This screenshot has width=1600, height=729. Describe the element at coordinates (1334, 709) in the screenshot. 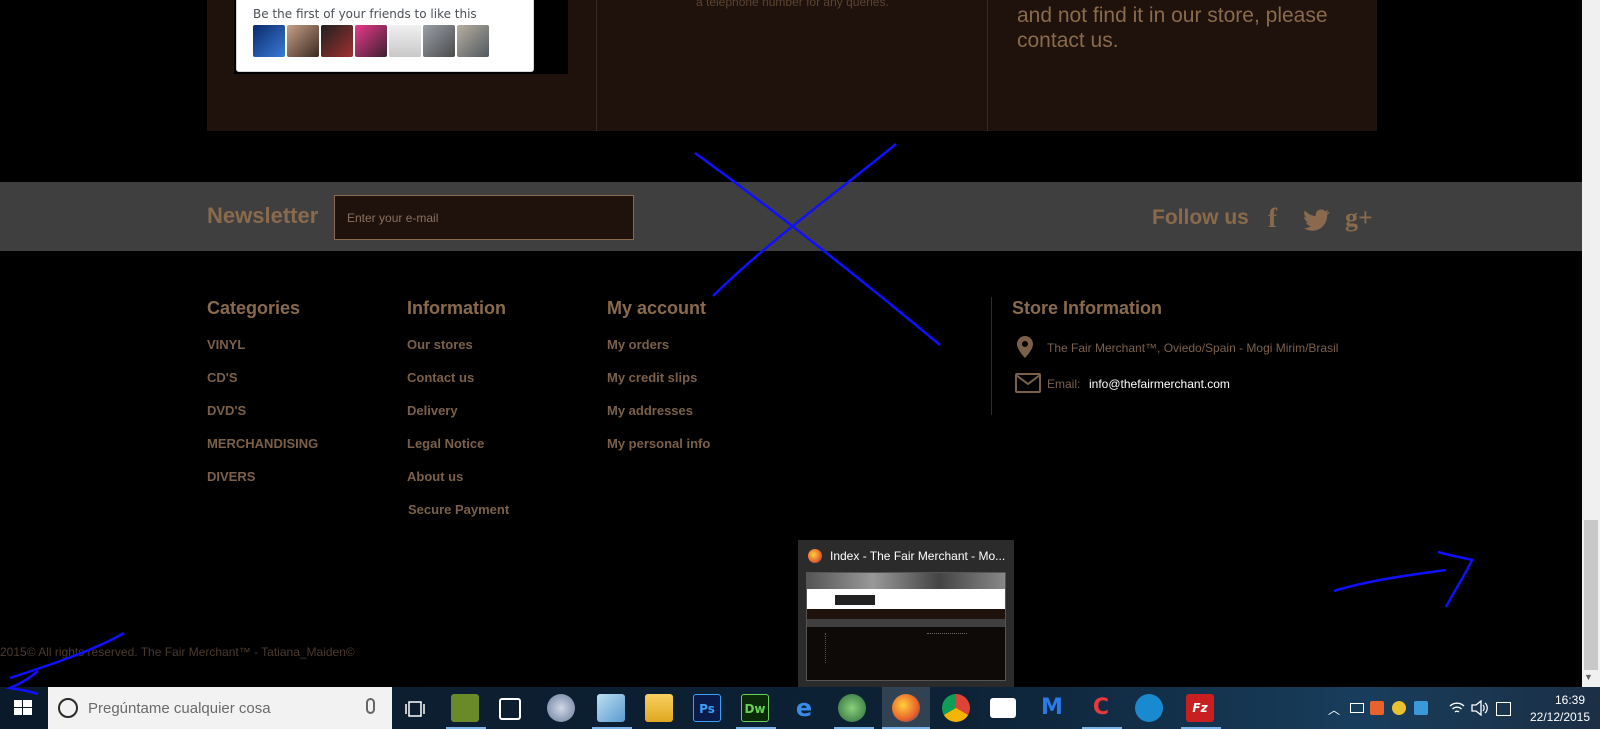

I see `show-hidden-icons-chevron-icon: ︿` at that location.